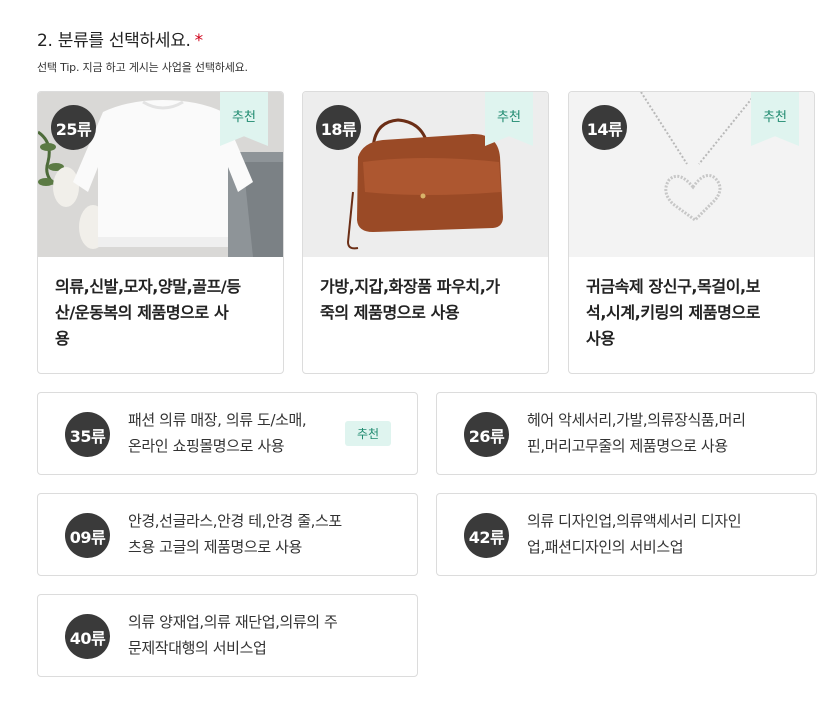 The width and height of the screenshot is (825, 708). What do you see at coordinates (114, 41) in the screenshot?
I see `question-title-text: 2. 분류를 선택하세요.` at bounding box center [114, 41].